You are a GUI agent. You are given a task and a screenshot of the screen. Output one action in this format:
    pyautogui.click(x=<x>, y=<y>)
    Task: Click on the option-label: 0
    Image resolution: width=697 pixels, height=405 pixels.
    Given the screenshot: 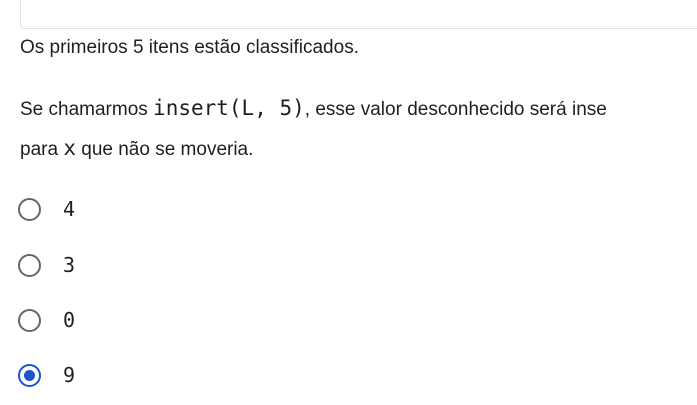 What is the action you would take?
    pyautogui.click(x=69, y=320)
    